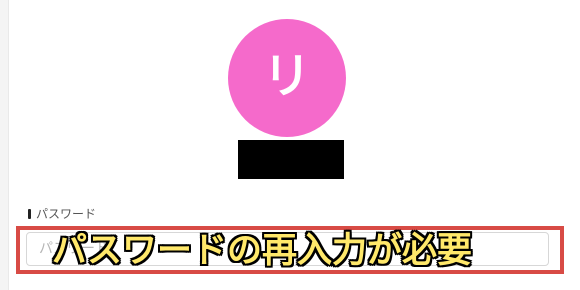 This screenshot has height=290, width=580. Describe the element at coordinates (262, 250) in the screenshot. I see `callout-text: パスワードの再入力が必要` at that location.